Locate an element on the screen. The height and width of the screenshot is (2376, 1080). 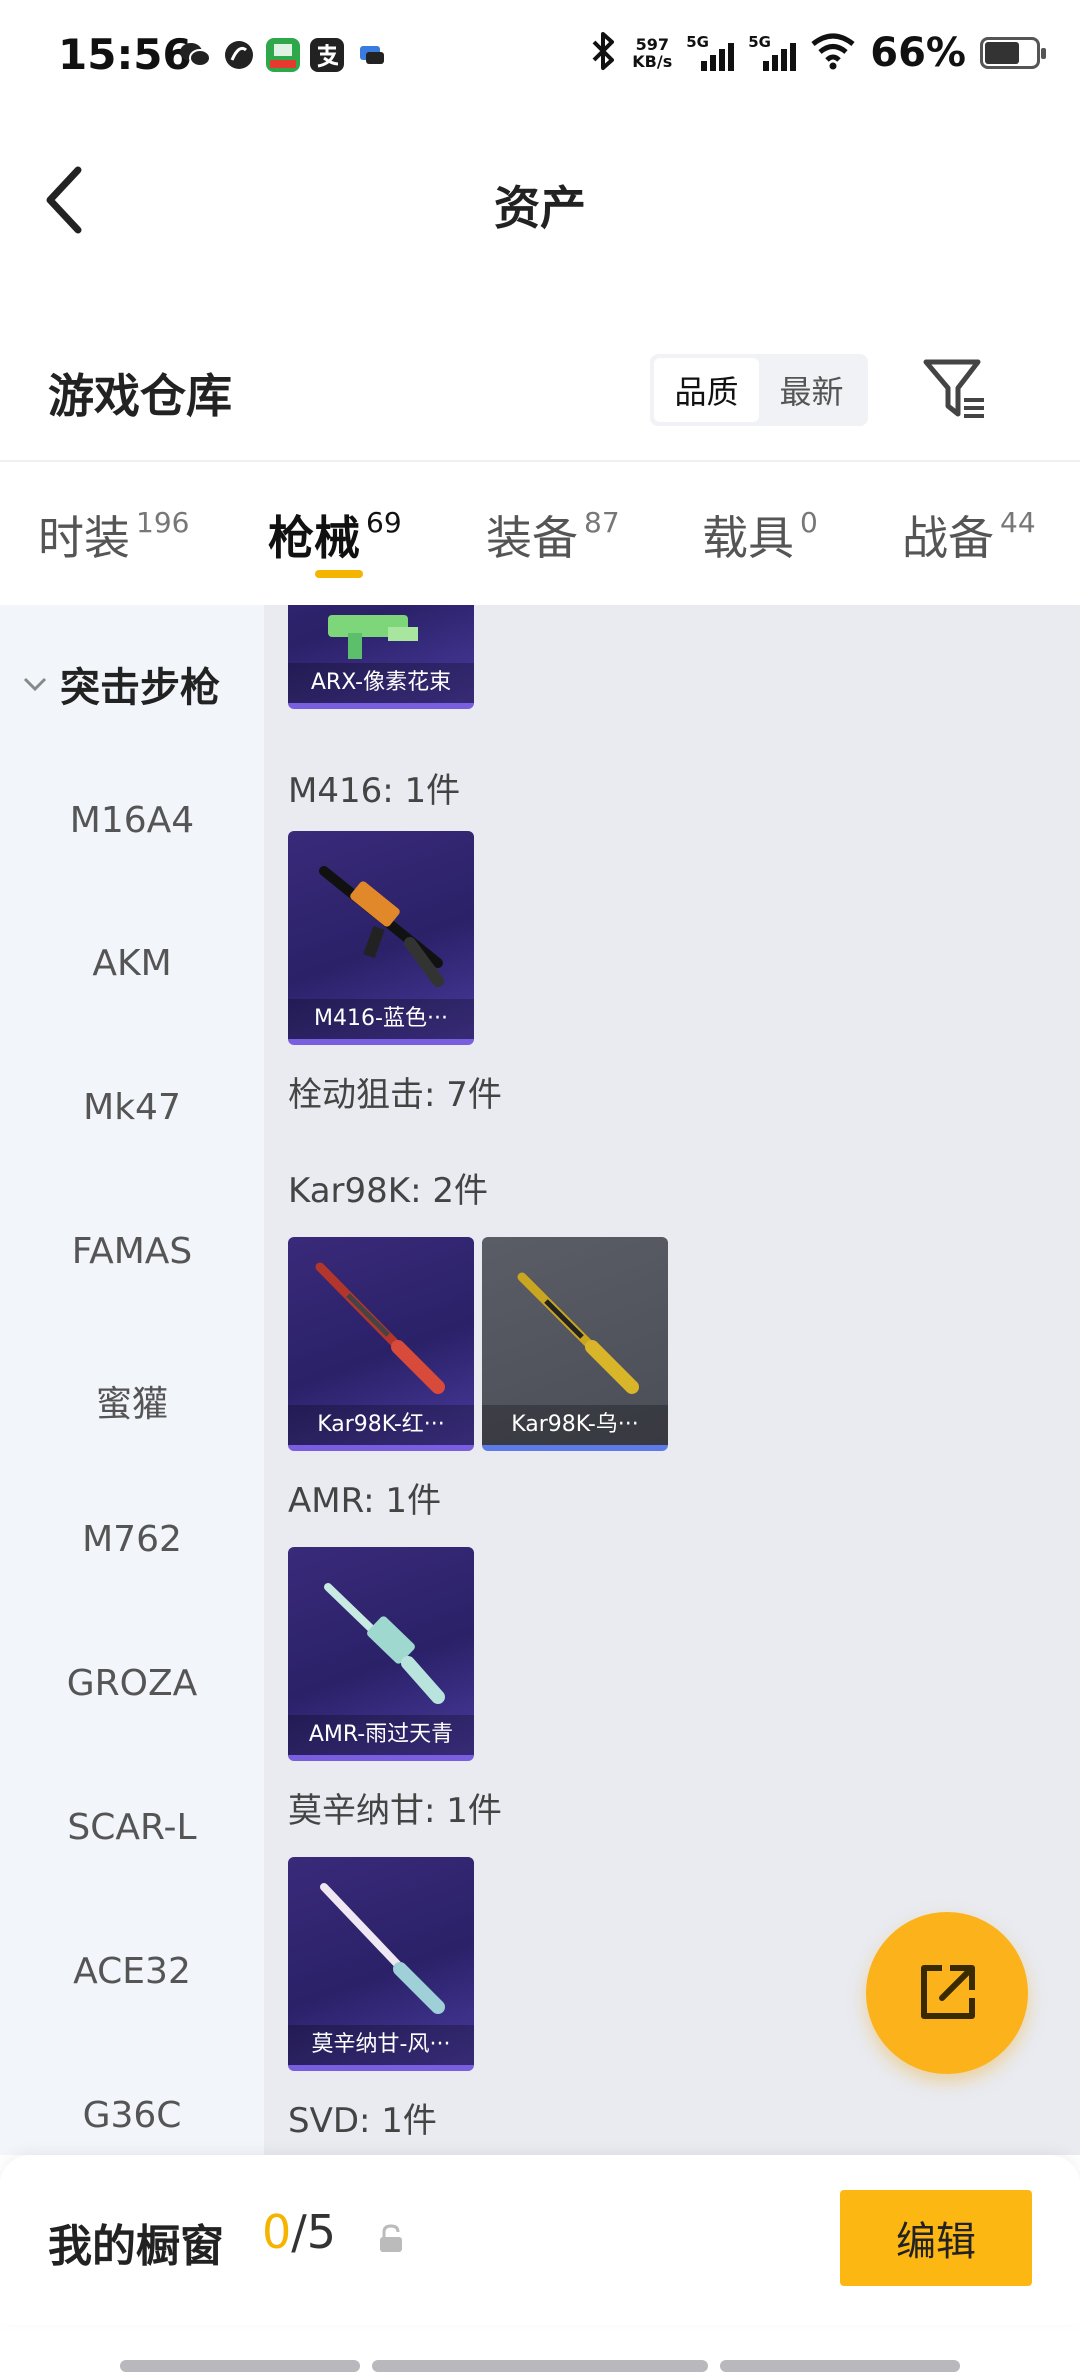
weapon-card: ARX-像素花束 is located at coordinates (381, 657).